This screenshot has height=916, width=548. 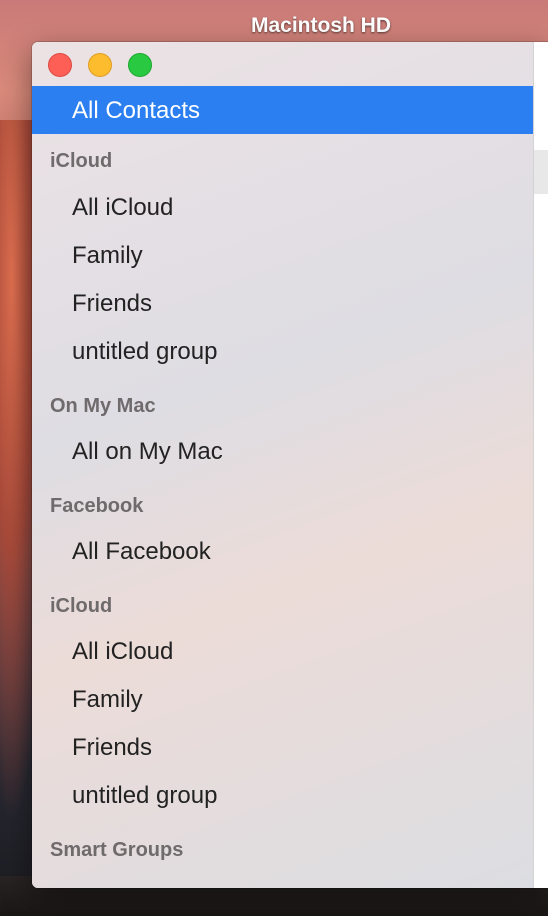 I want to click on sidebar-item-all-icloud: All iCloud, so click(x=122, y=208).